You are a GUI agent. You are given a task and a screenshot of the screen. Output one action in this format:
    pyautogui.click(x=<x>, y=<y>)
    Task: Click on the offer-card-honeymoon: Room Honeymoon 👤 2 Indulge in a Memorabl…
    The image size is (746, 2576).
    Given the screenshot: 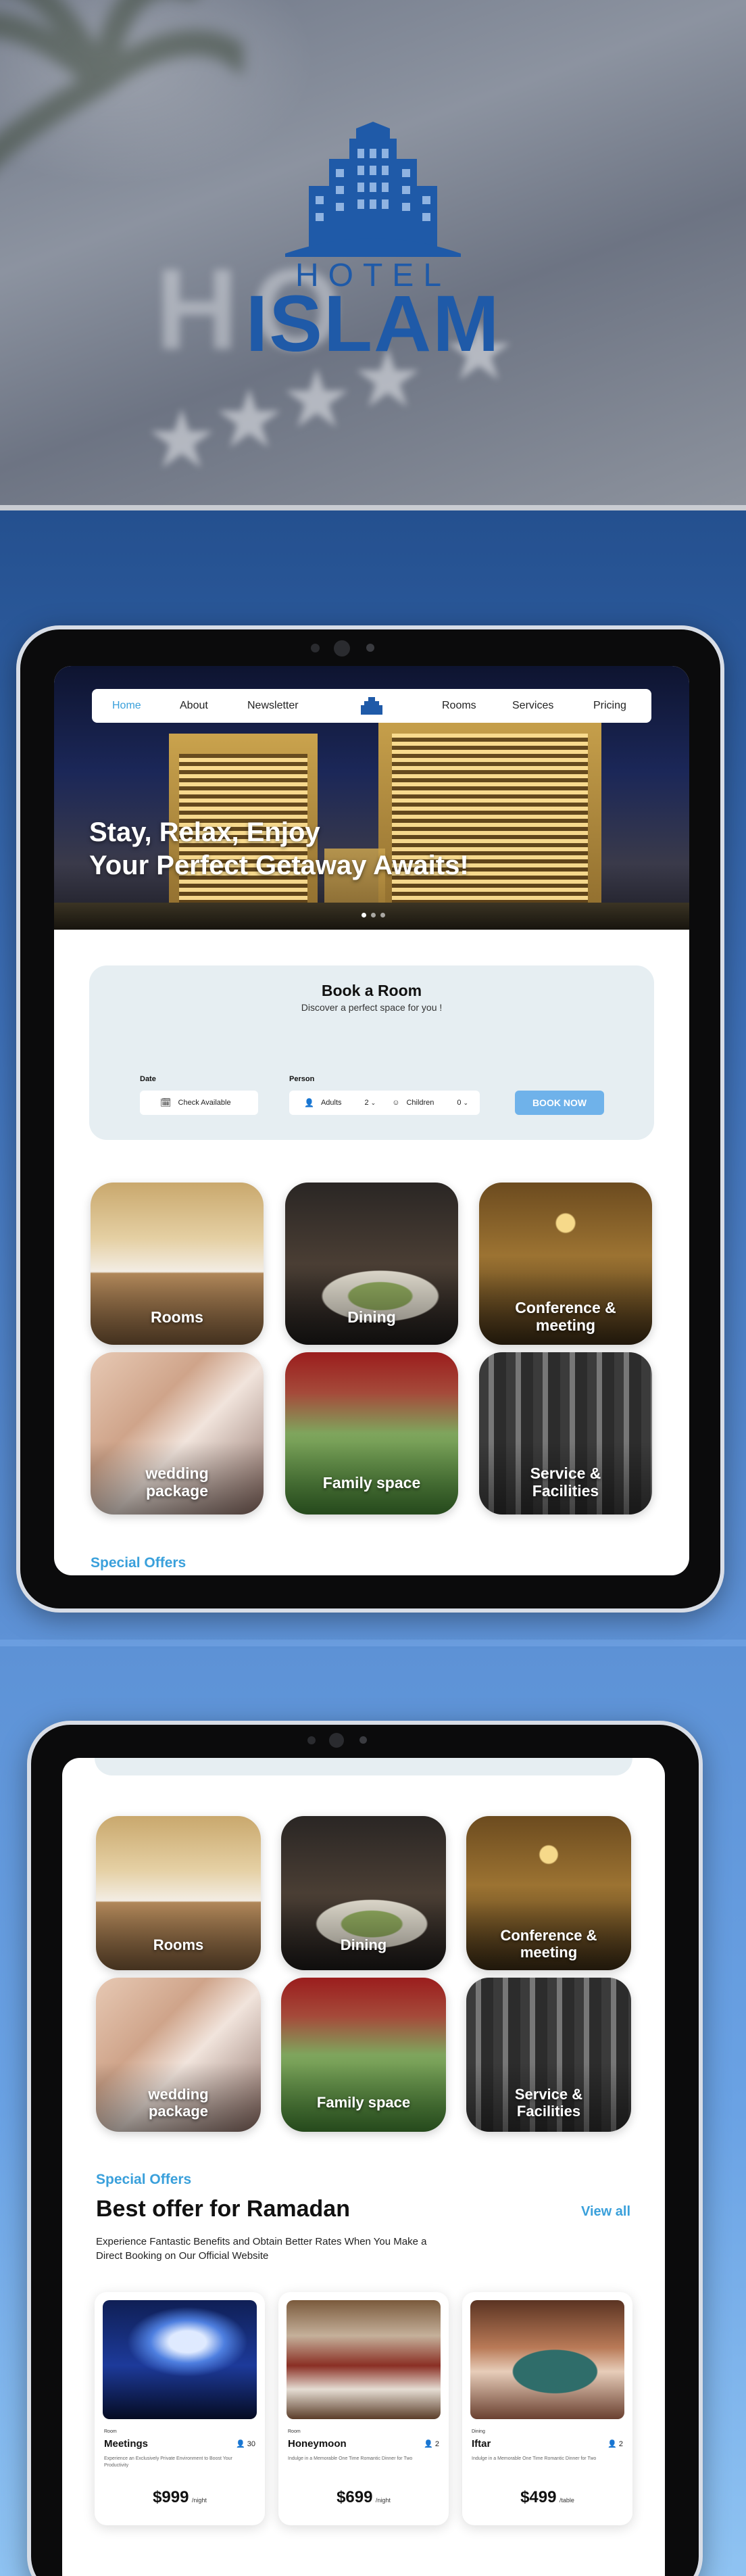 What is the action you would take?
    pyautogui.click(x=364, y=2408)
    